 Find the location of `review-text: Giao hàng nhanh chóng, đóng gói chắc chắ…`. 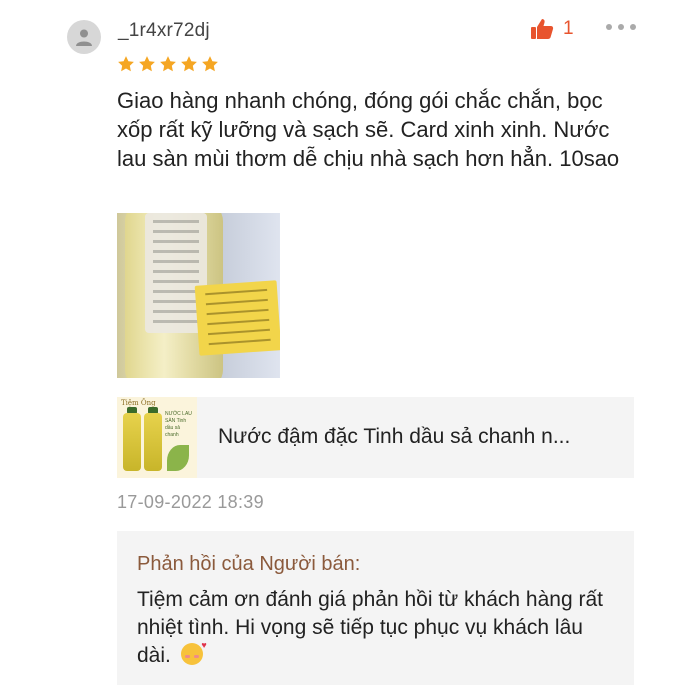

review-text: Giao hàng nhanh chóng, đóng gói chắc chắ… is located at coordinates (368, 129).